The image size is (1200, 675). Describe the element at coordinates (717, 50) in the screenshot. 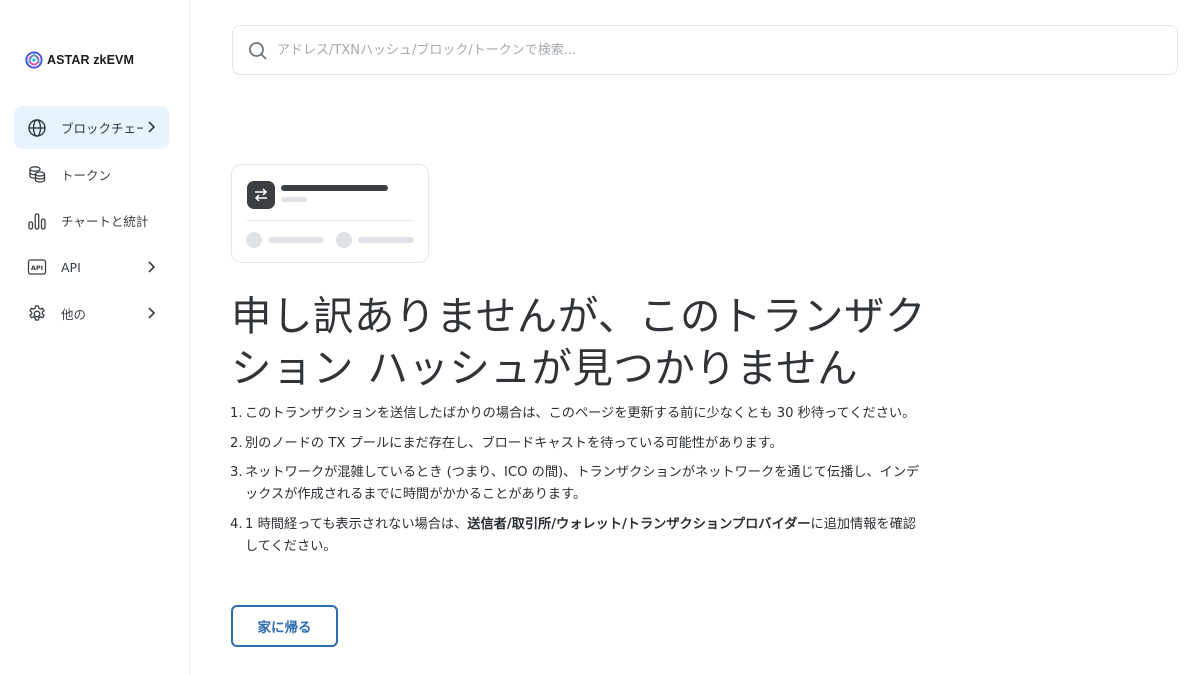

I see `search-input` at that location.